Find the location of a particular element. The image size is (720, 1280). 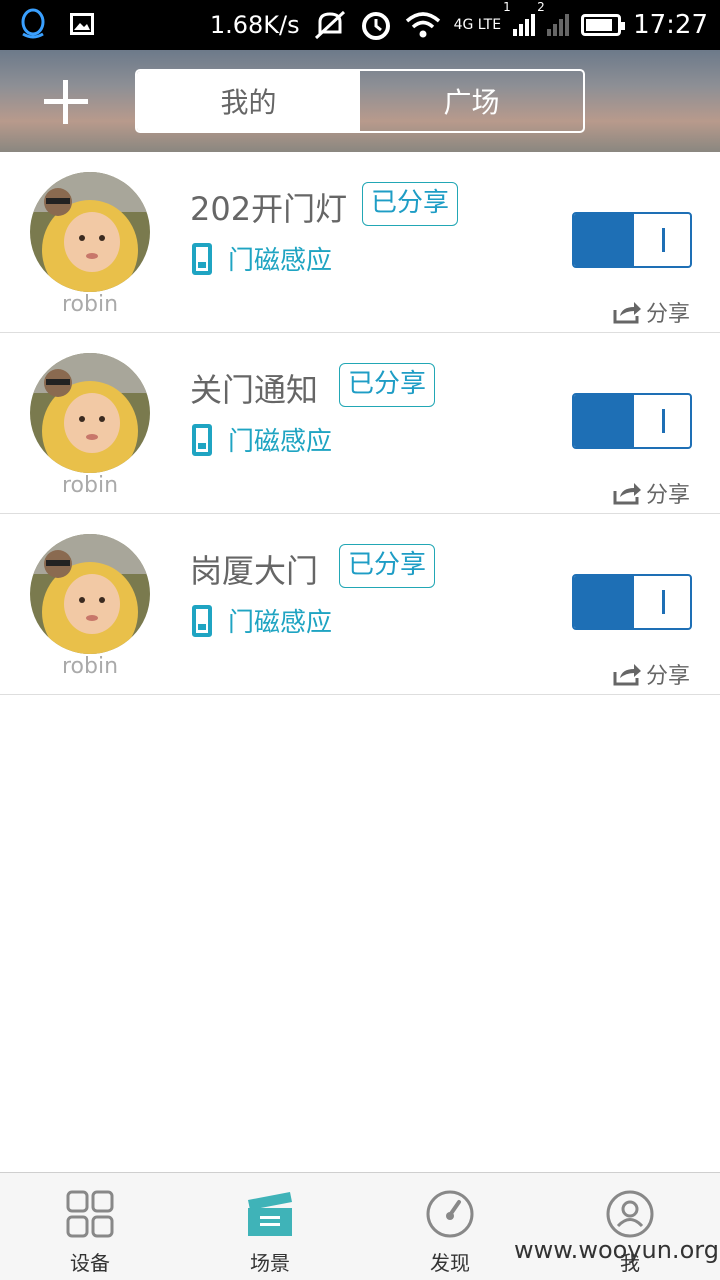

scene-row: robin 关门通知 已分享 门磁感应 分享 is located at coordinates (360, 423).